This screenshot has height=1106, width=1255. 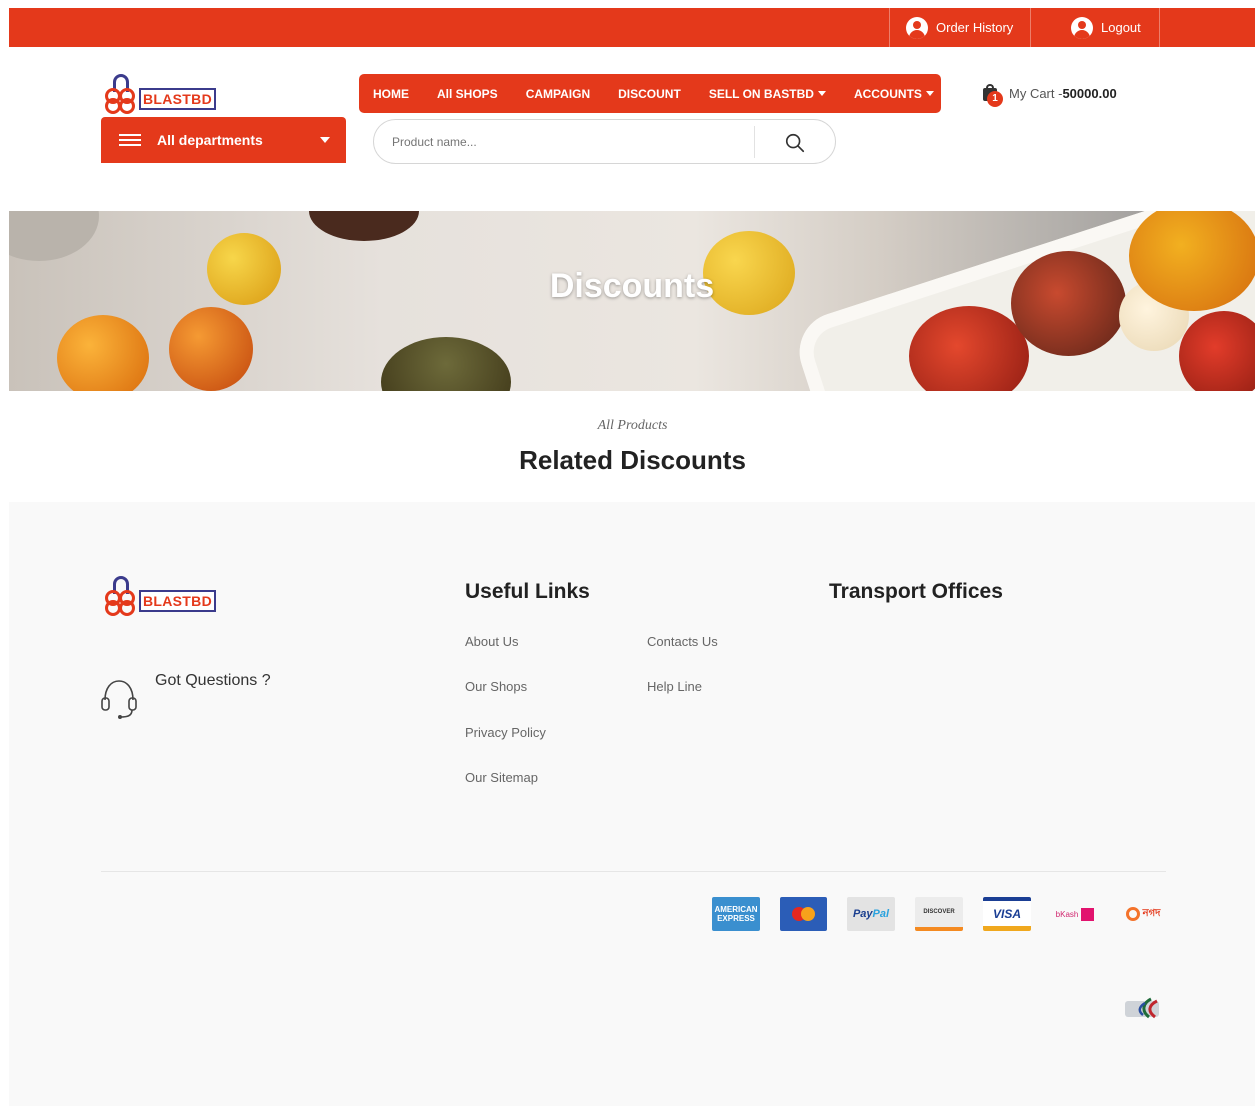 What do you see at coordinates (975, 27) in the screenshot?
I see `order-history-label: Order History` at bounding box center [975, 27].